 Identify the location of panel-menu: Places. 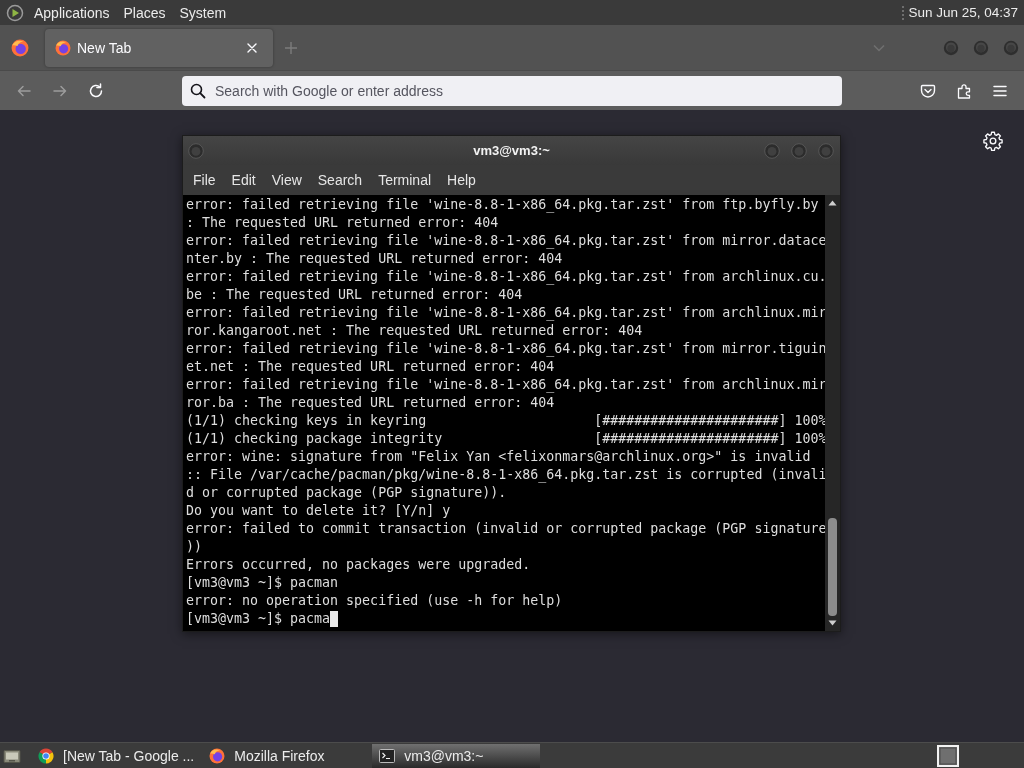
(144, 12).